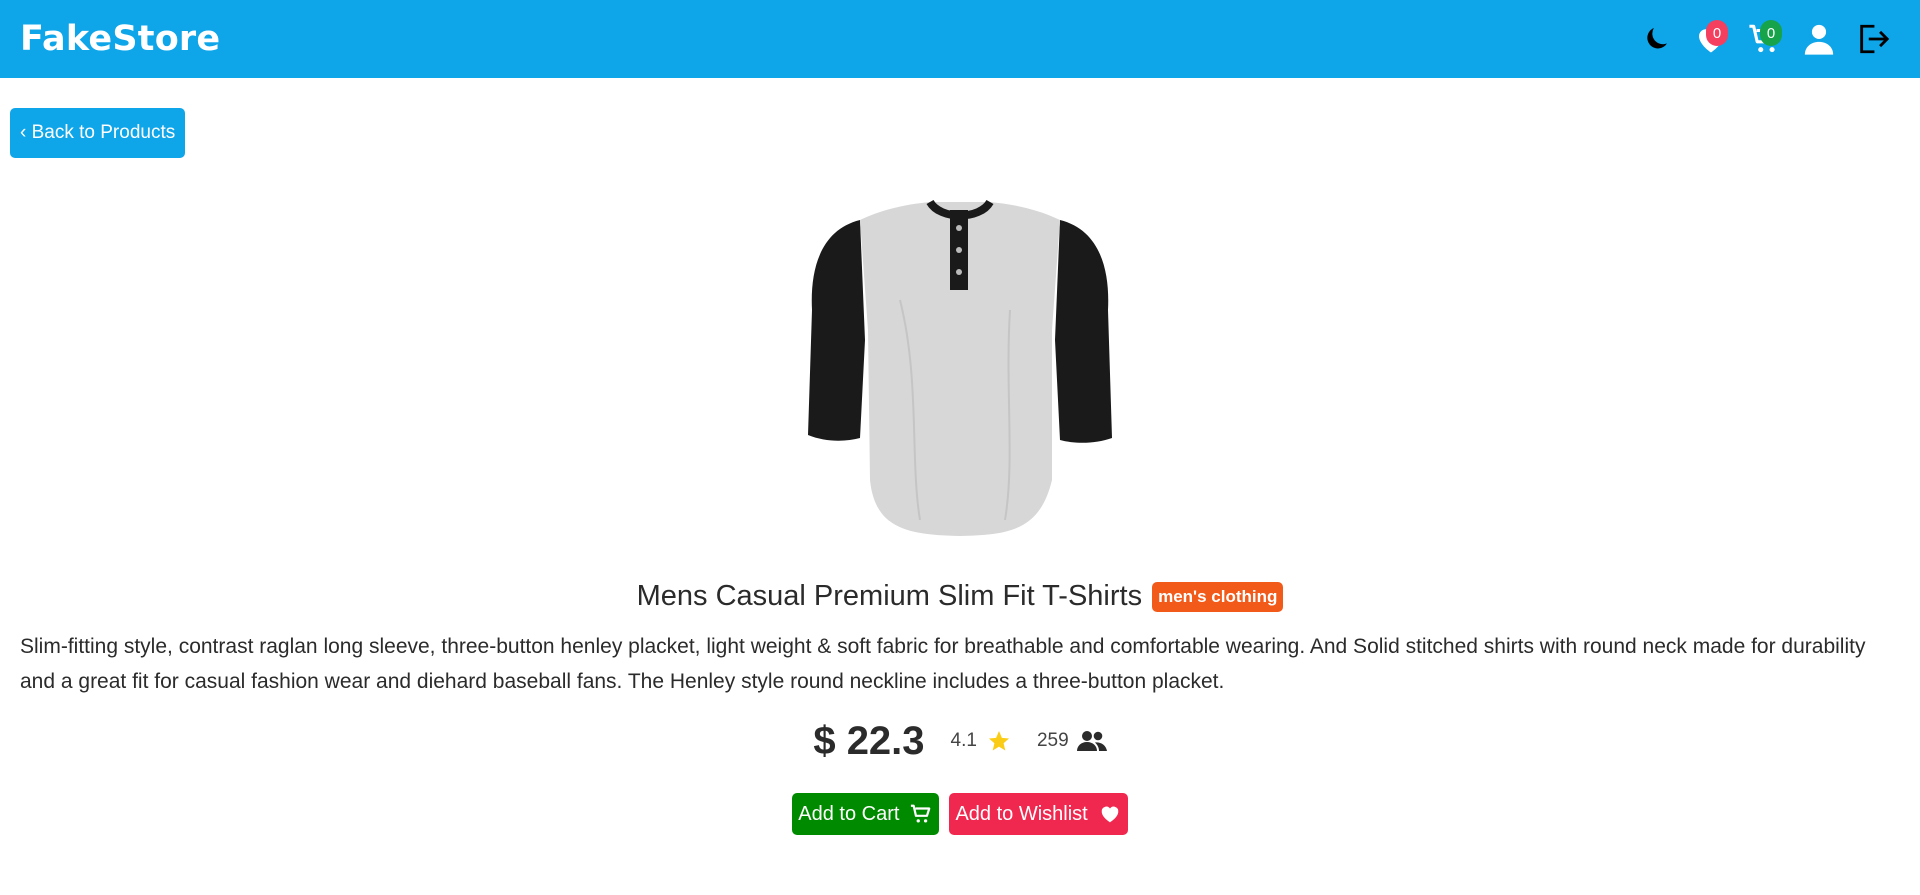 The width and height of the screenshot is (1920, 895). I want to click on add-to-wishlist-label: Add to Wishlist, so click(1021, 813).